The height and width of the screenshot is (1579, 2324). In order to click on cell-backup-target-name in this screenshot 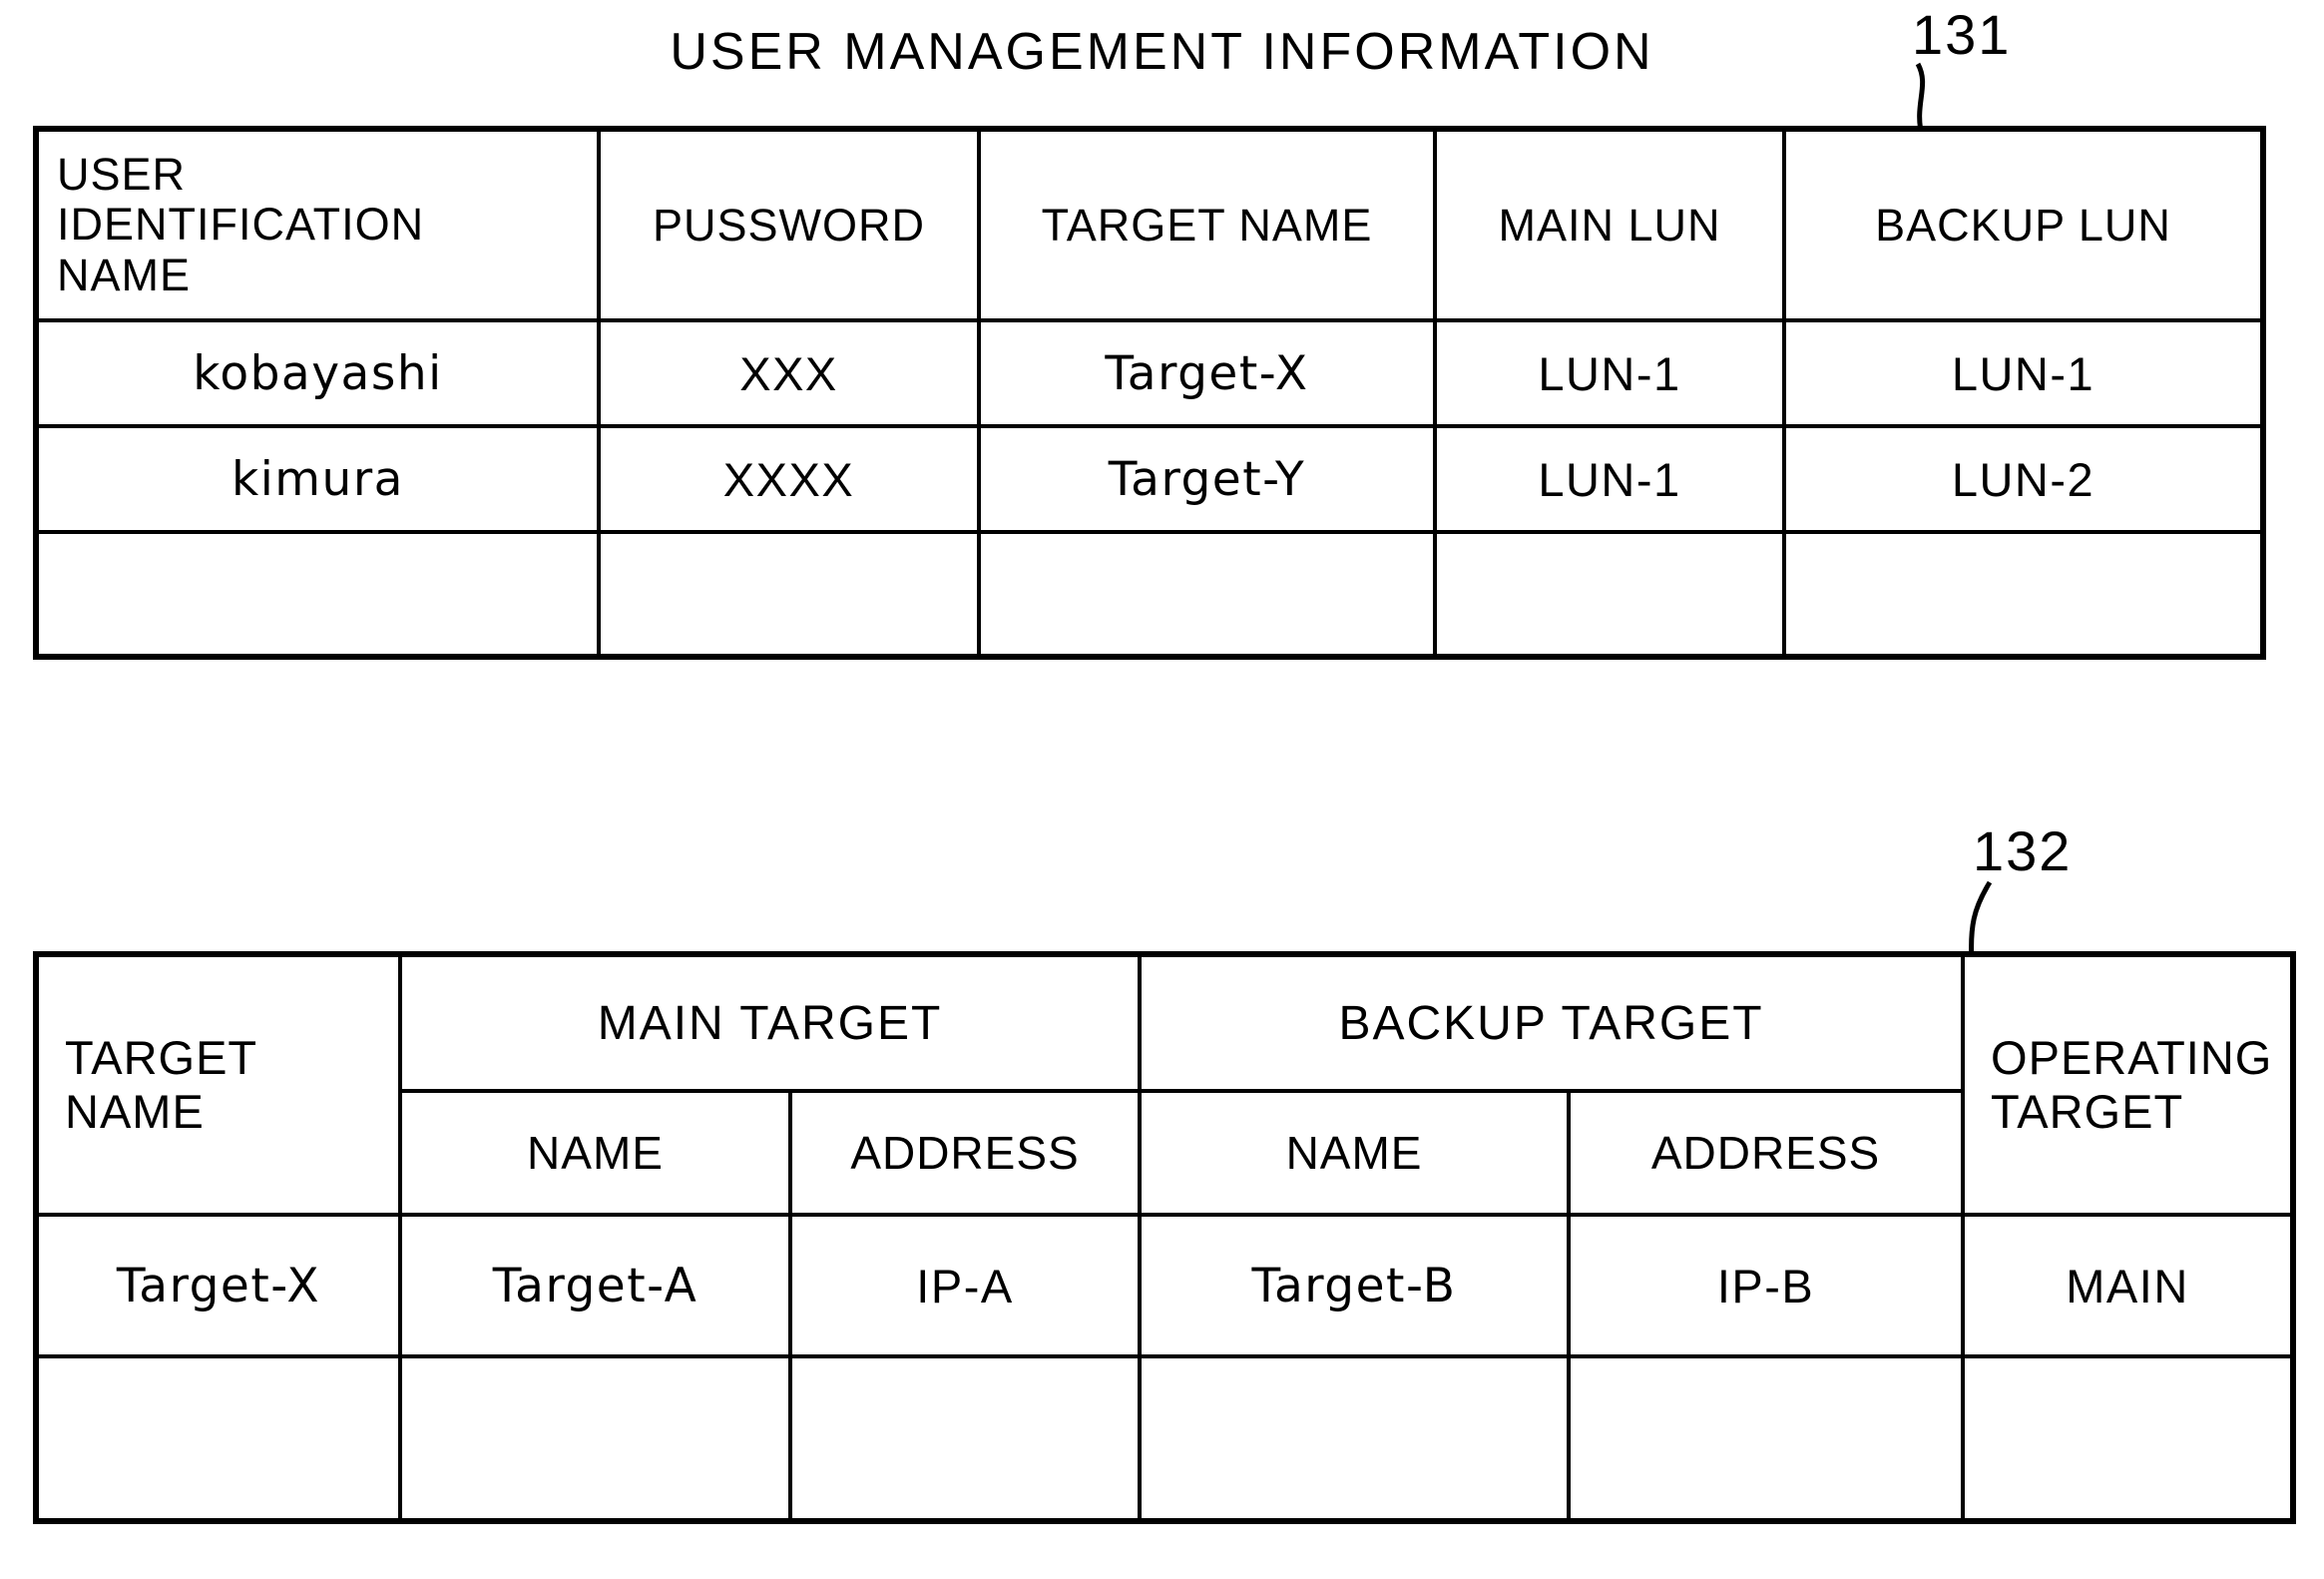, I will do `click(1355, 1438)`.